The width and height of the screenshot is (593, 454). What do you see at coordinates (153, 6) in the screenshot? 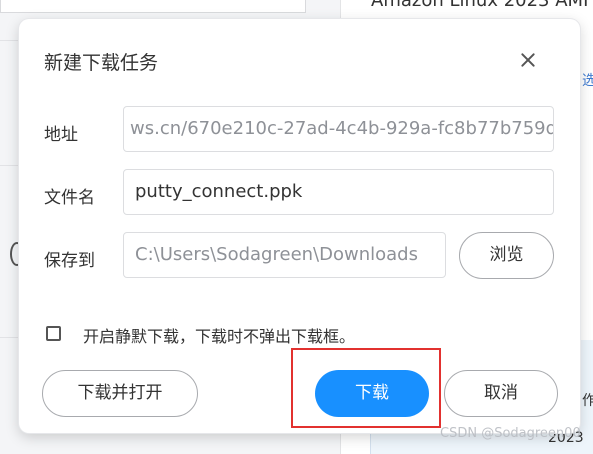
I see `background-card` at bounding box center [153, 6].